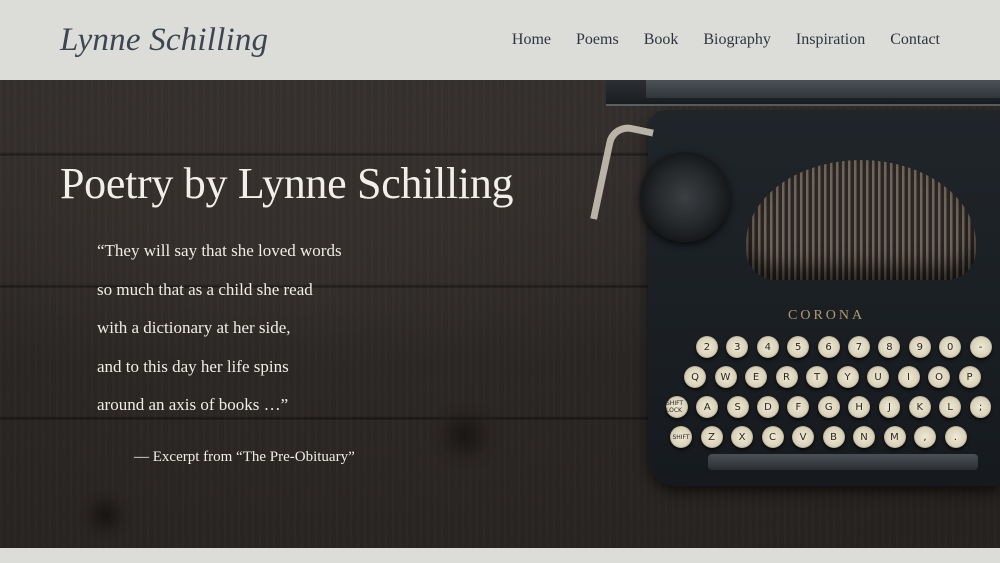  Describe the element at coordinates (859, 347) in the screenshot. I see `typewriter-key: 7` at that location.